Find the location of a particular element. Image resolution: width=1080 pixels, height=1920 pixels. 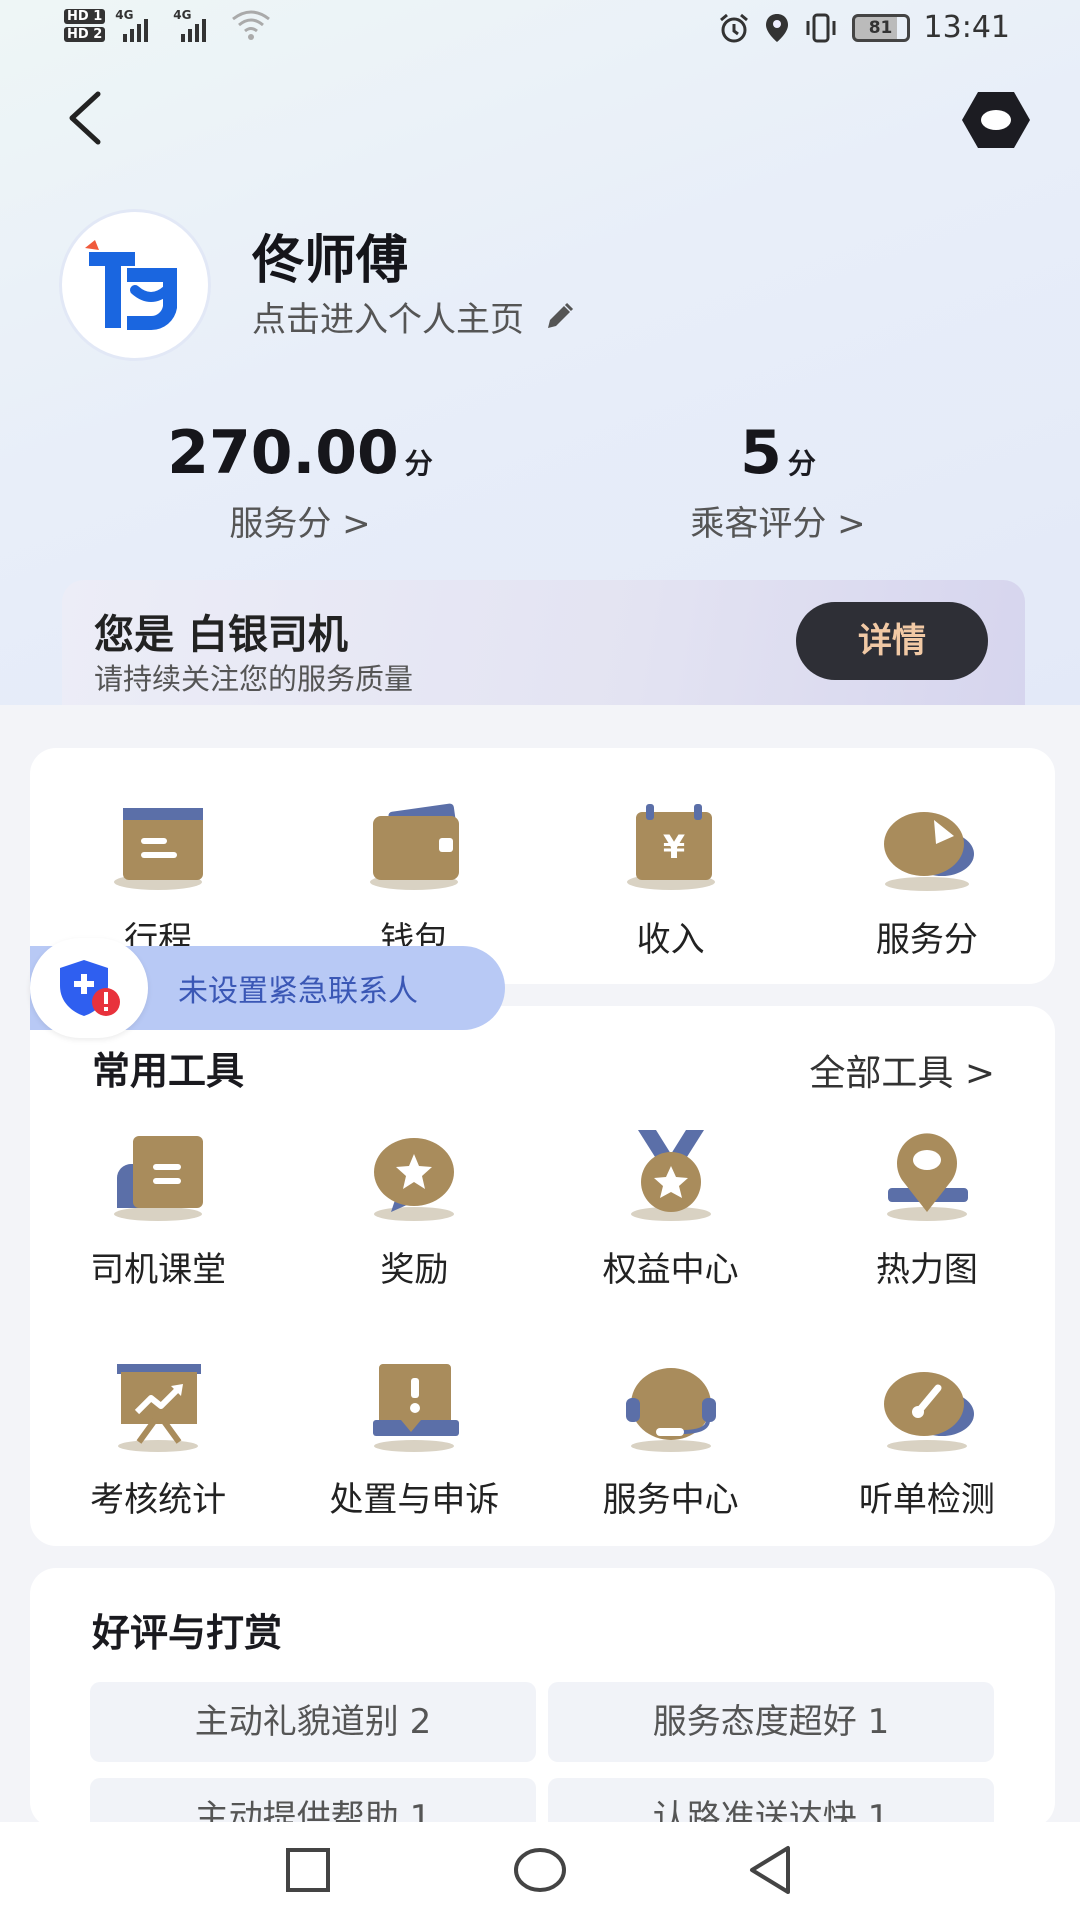

tool-assessment-stats: 考核统计 is located at coordinates (158, 1439).